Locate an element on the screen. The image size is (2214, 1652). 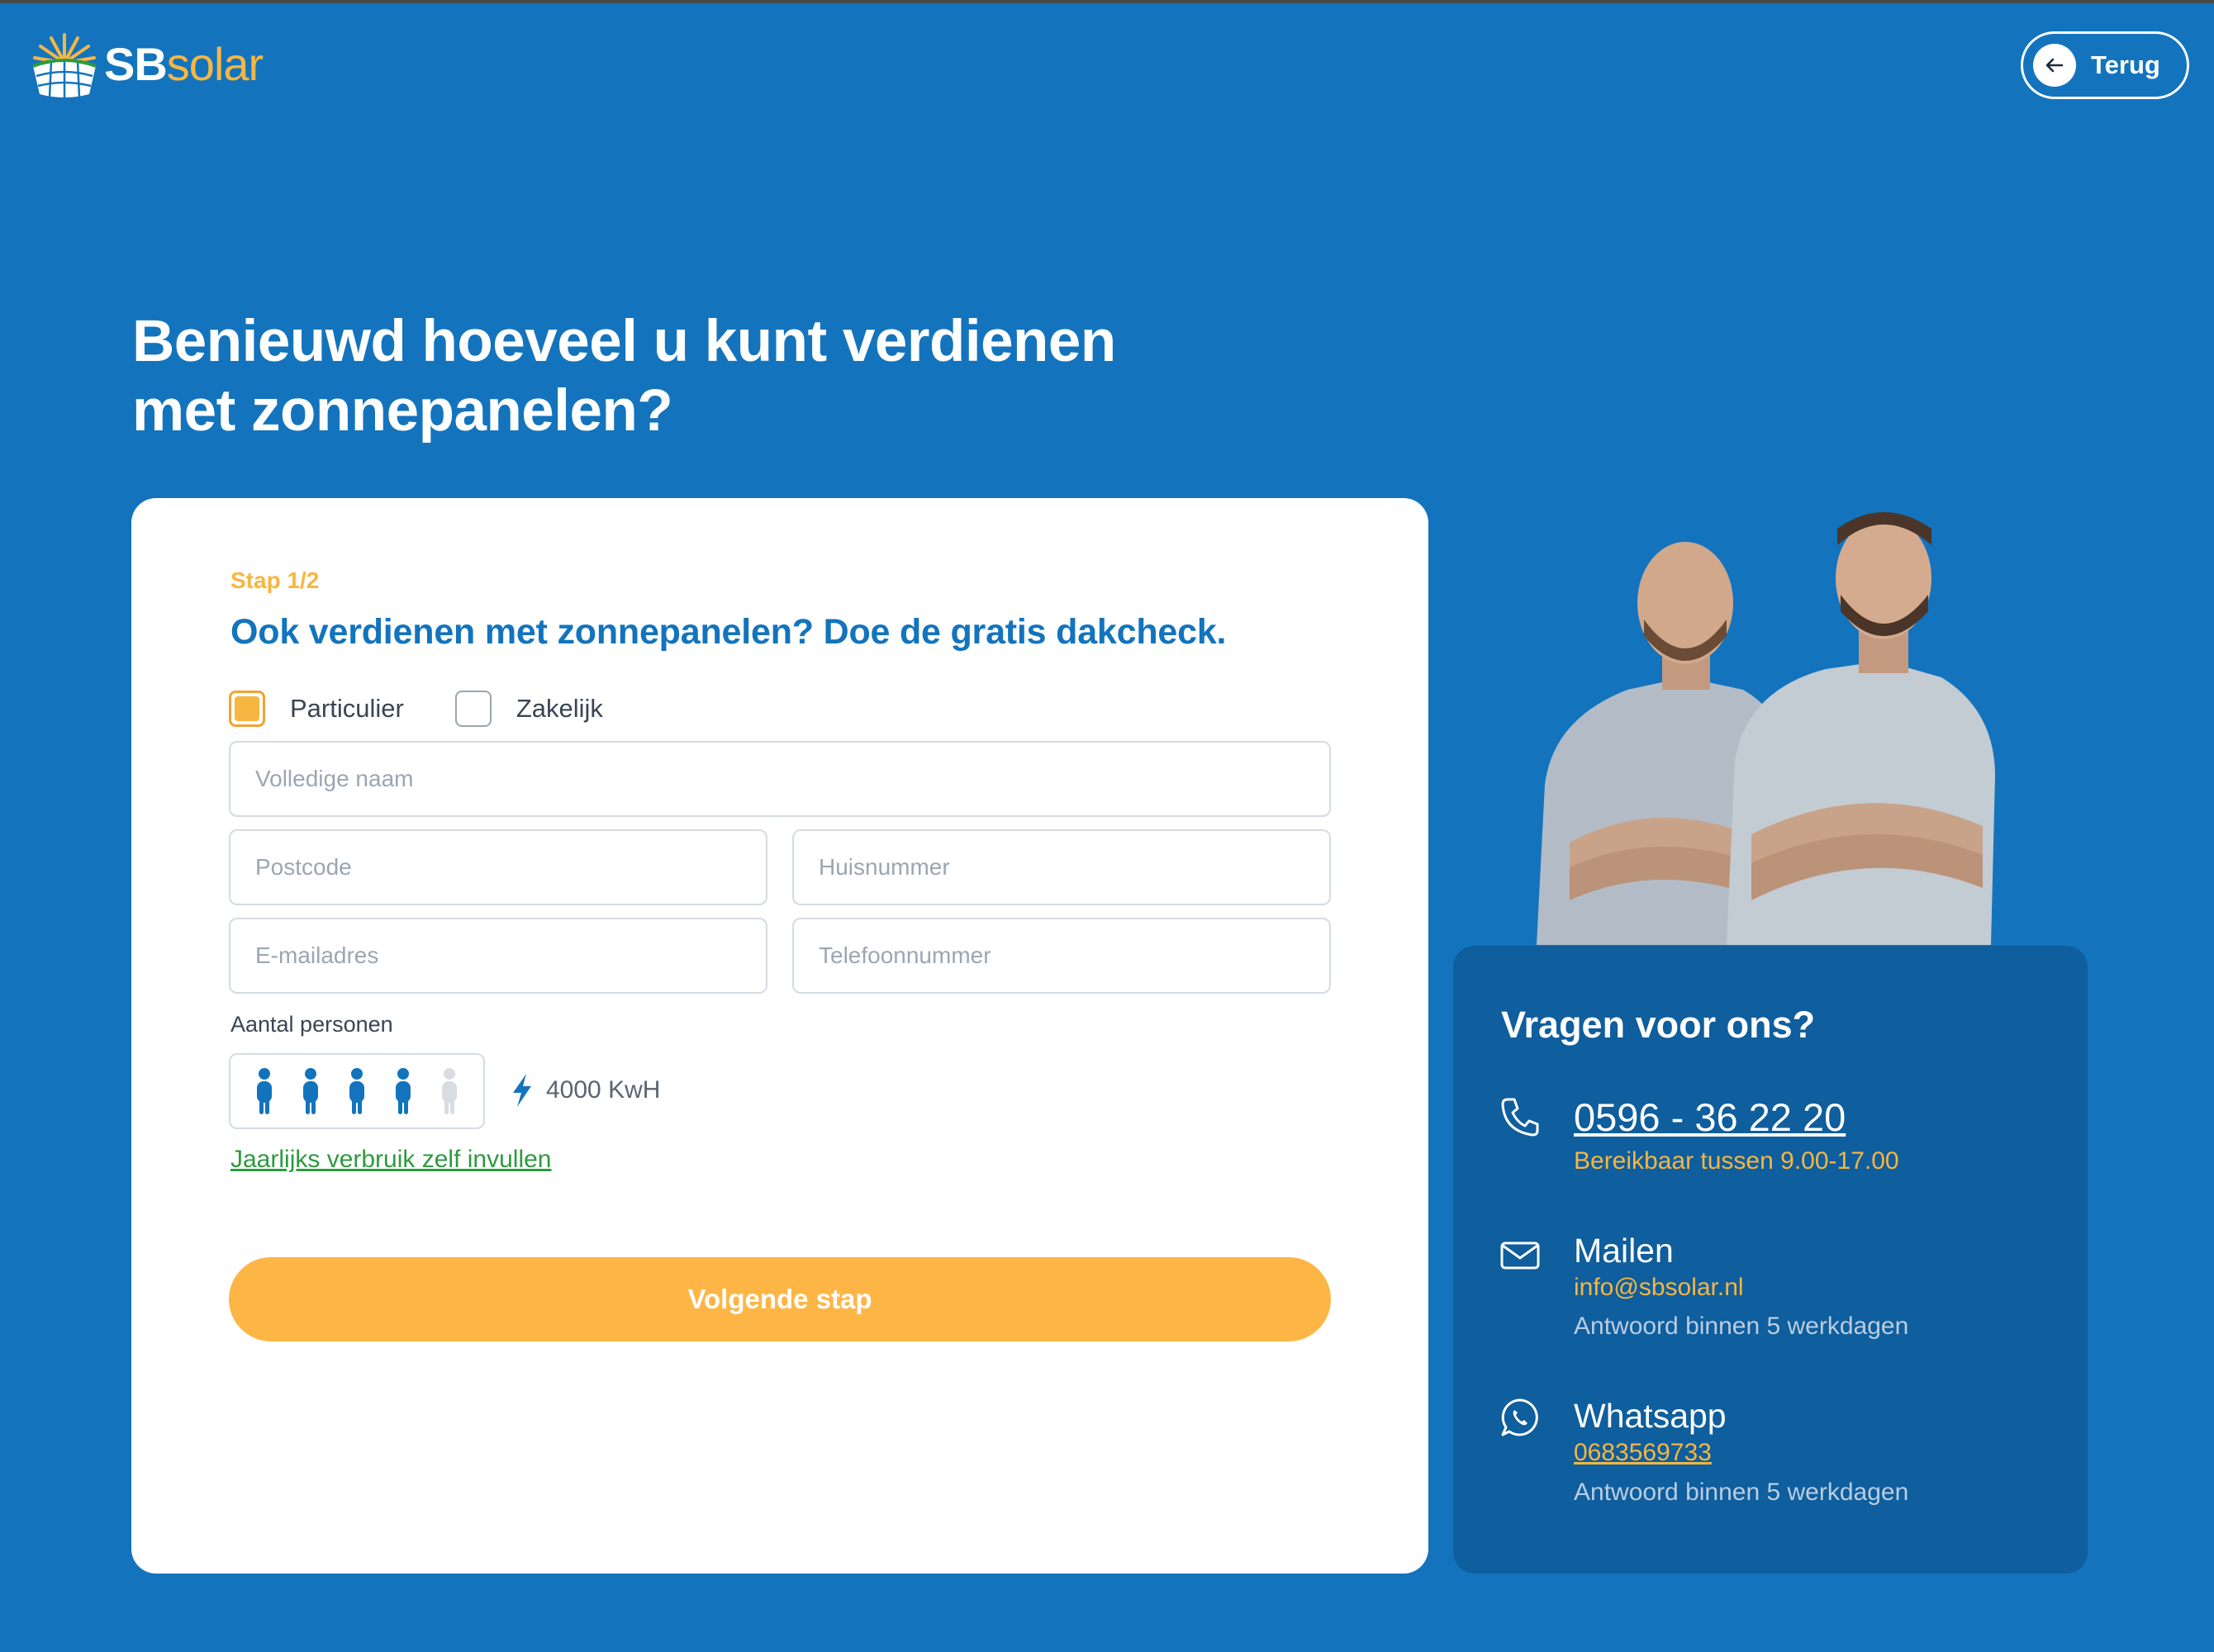
email-input: E-mailadres is located at coordinates (498, 956).